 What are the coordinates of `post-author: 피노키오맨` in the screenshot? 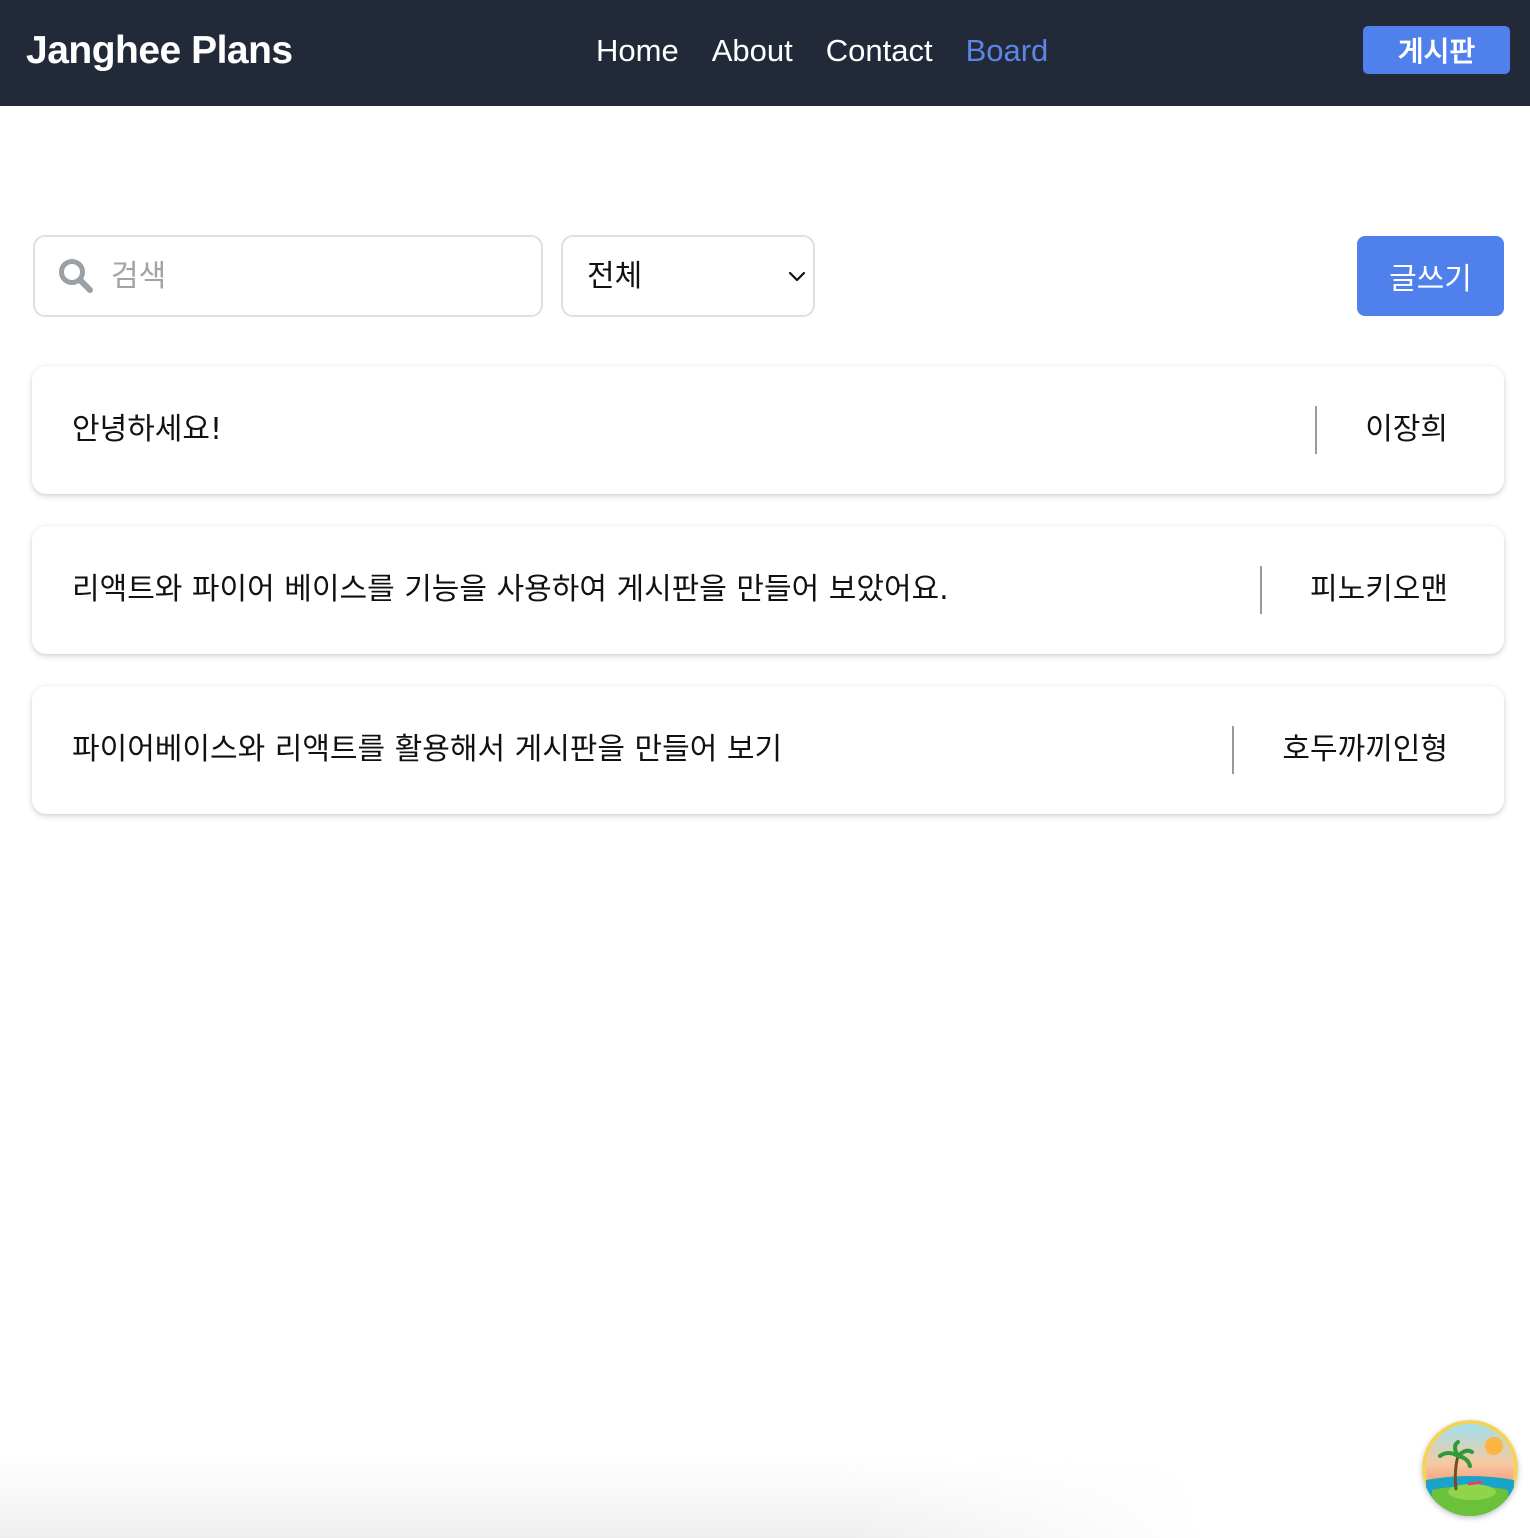 It's located at (1379, 589).